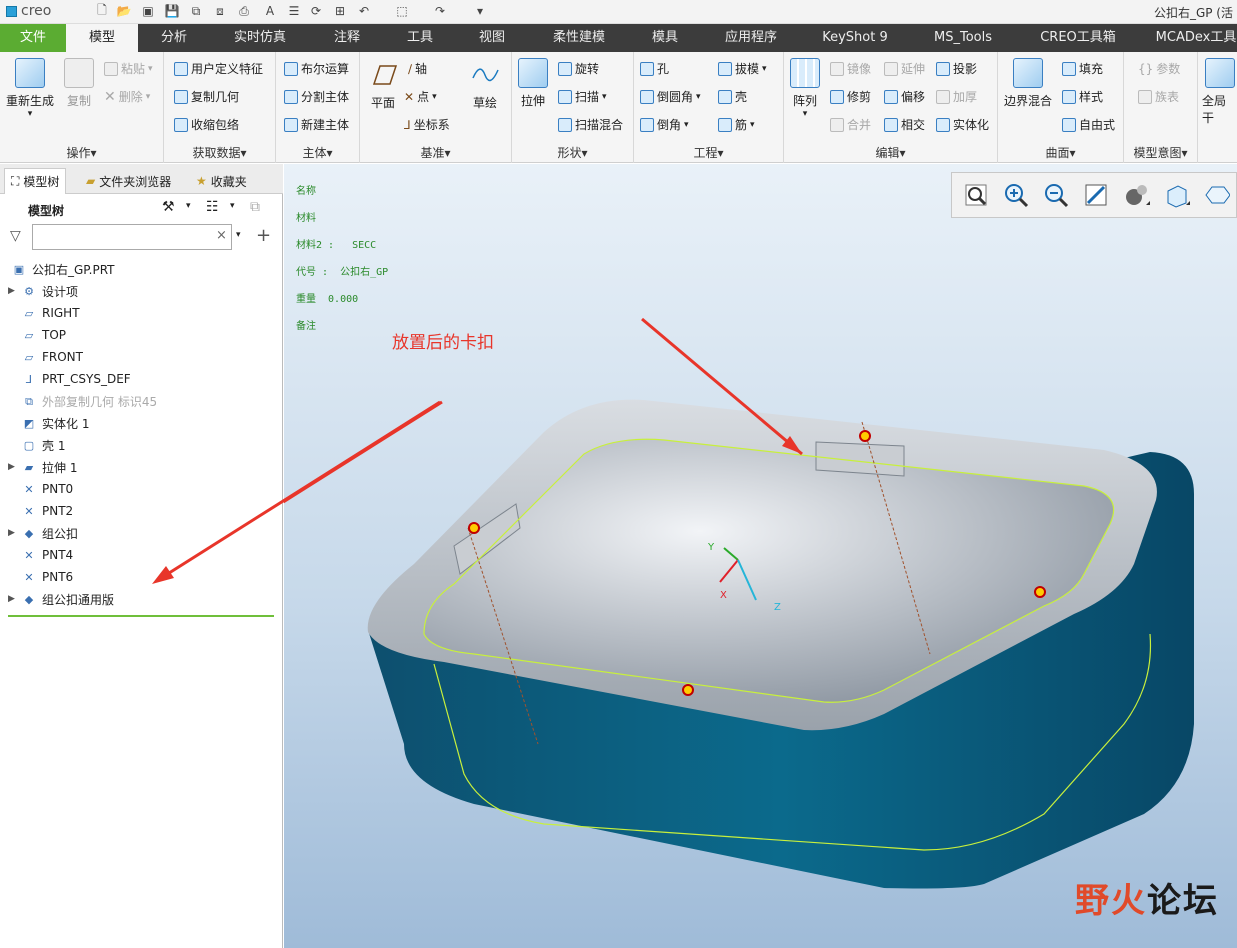 This screenshot has height=948, width=1237. Describe the element at coordinates (148, 11) in the screenshot. I see `open-recent-icon: ▣` at that location.